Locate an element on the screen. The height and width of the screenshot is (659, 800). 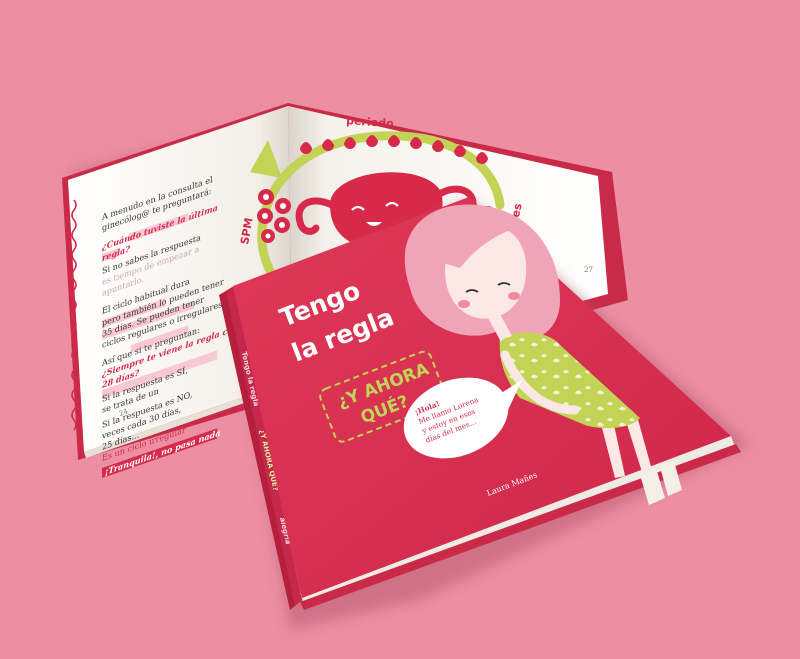
right-page-number: 27 is located at coordinates (588, 270).